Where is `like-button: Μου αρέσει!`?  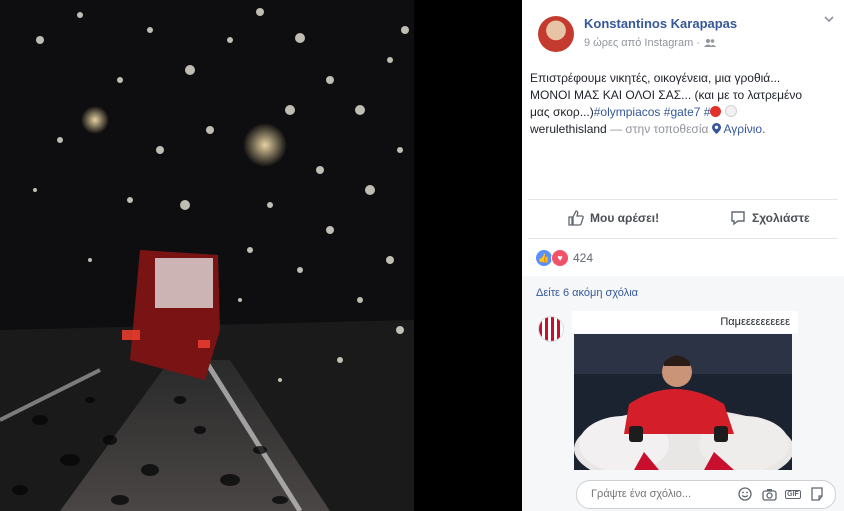
like-button: Μου αρέσει! is located at coordinates (613, 218).